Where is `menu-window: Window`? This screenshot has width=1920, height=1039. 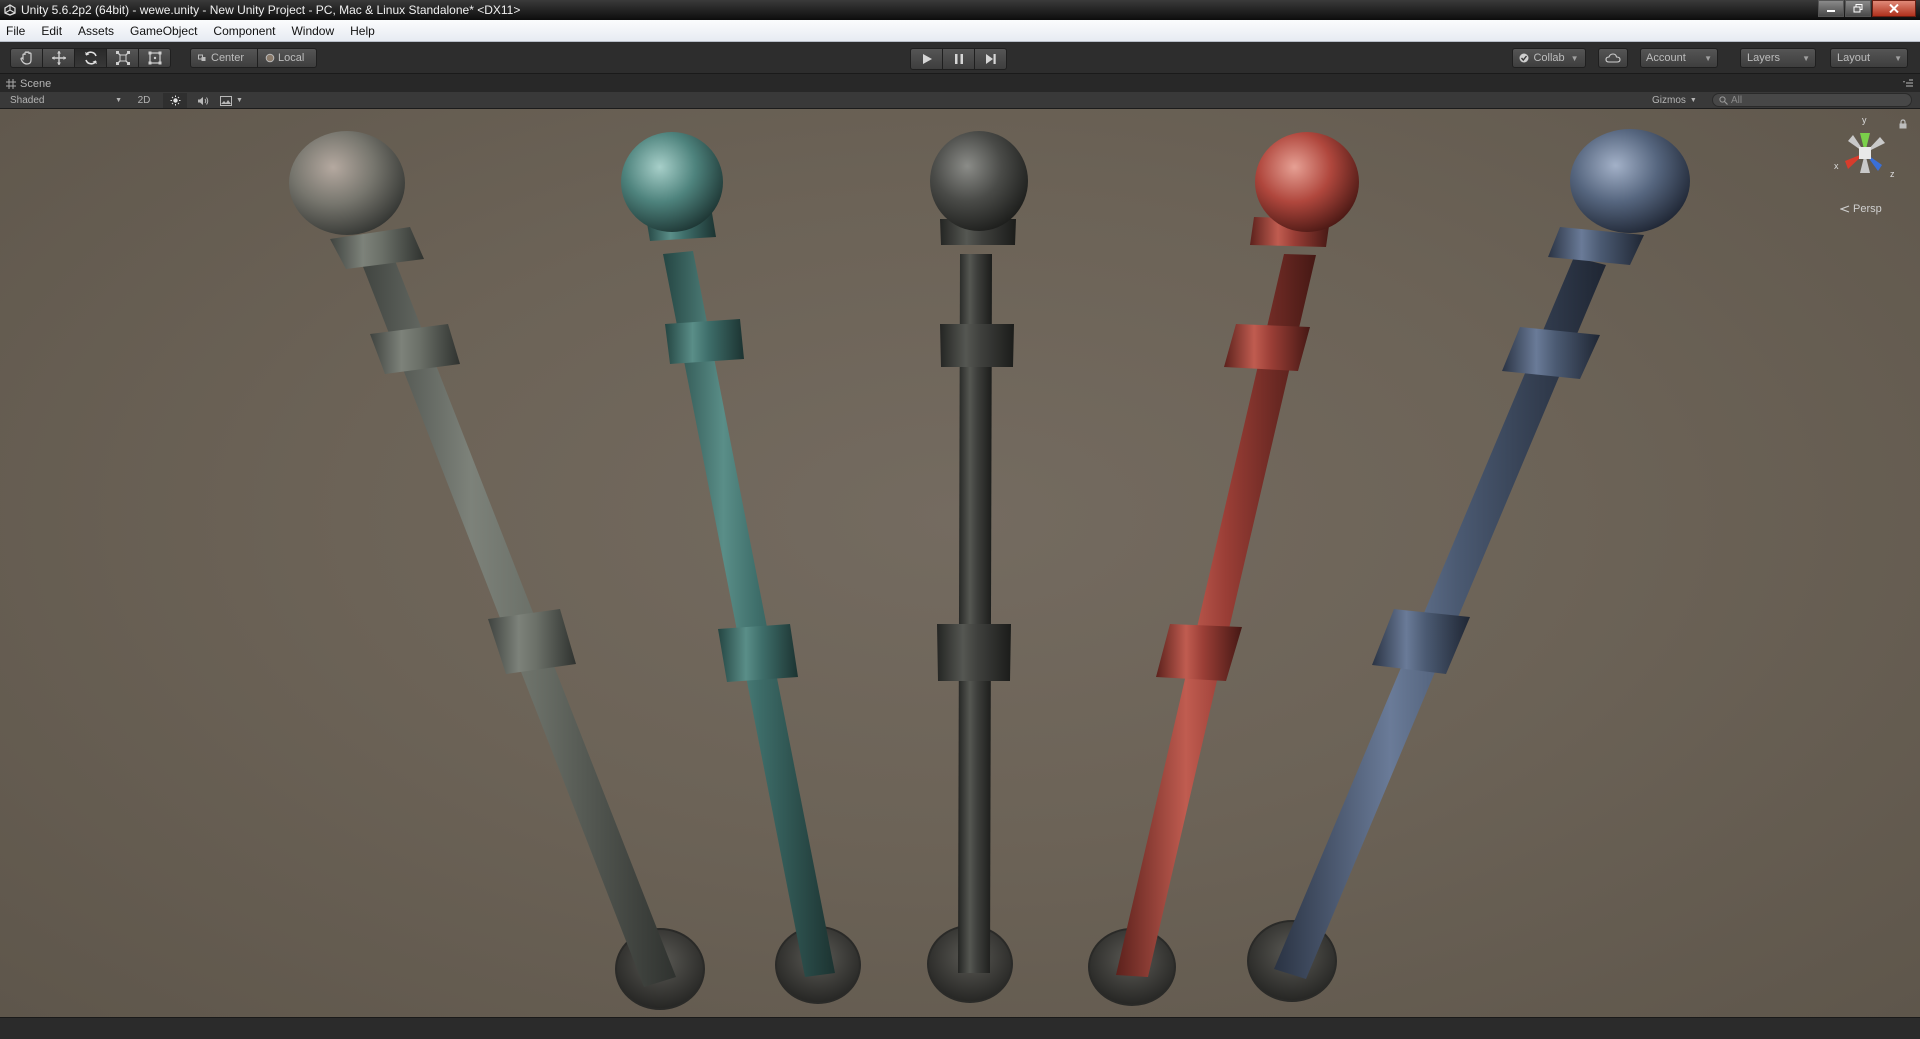
menu-window: Window is located at coordinates (312, 31).